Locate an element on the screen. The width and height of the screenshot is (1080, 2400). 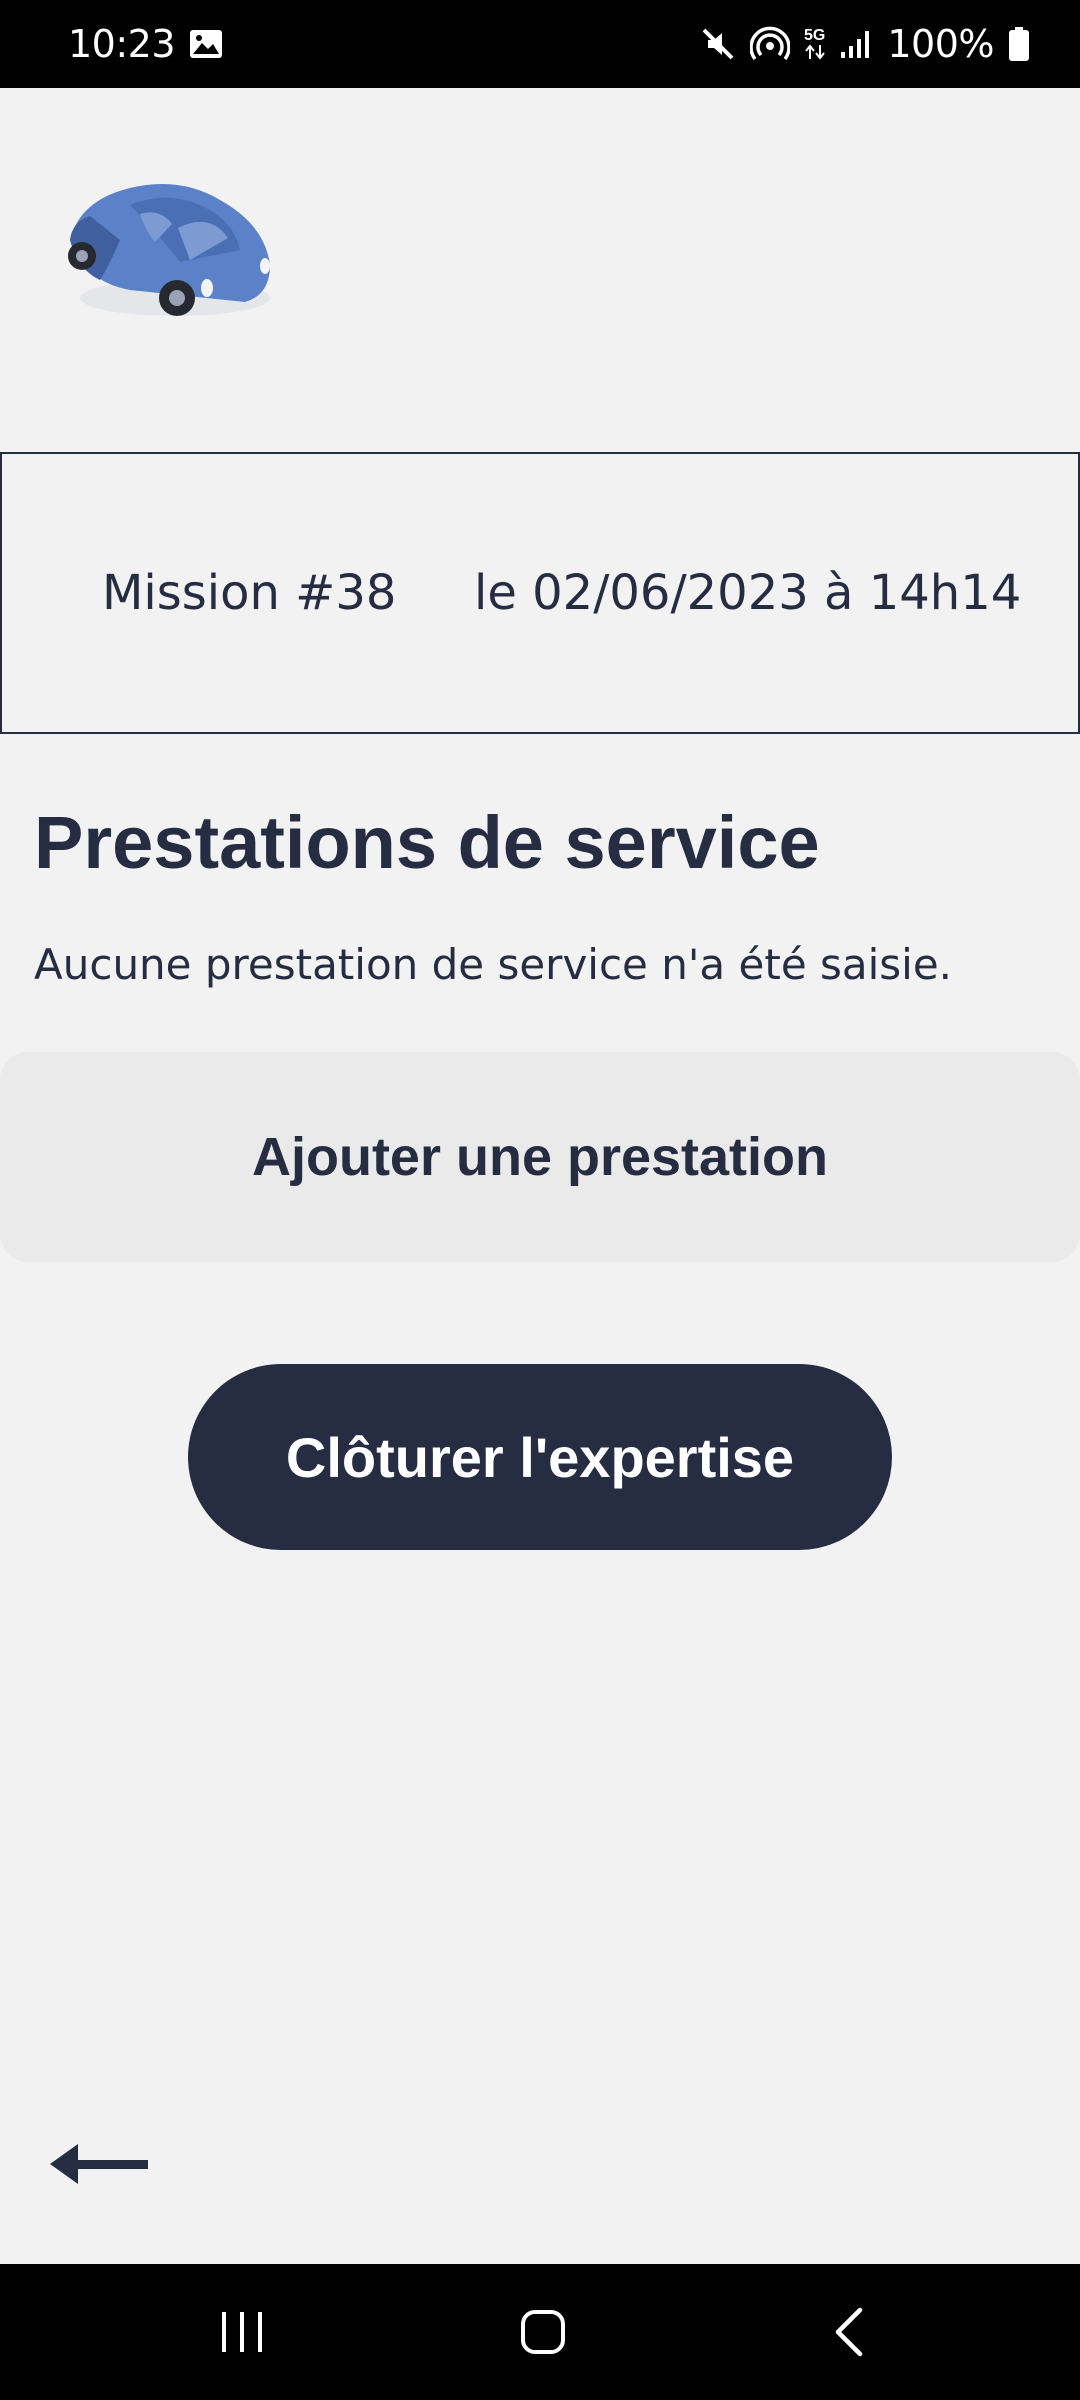
status-right: 5G 100% is located at coordinates (865, 44).